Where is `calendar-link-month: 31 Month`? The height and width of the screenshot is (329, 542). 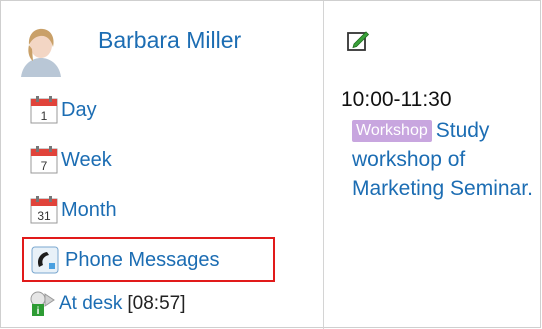
calendar-link-month: 31 Month is located at coordinates (73, 210).